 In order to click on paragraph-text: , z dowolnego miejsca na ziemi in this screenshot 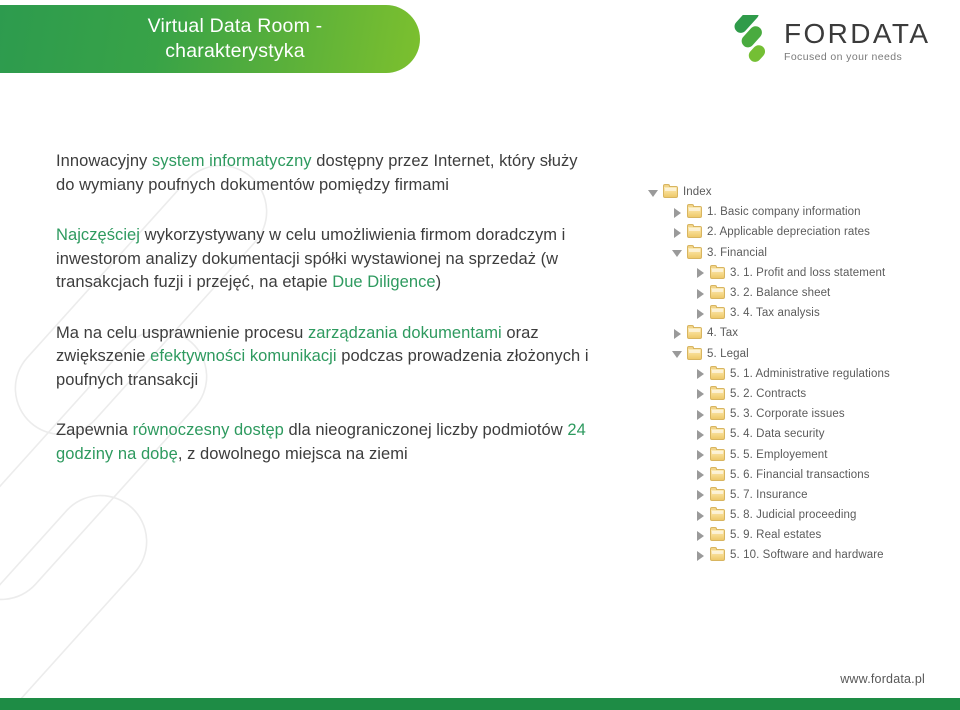, I will do `click(292, 453)`.